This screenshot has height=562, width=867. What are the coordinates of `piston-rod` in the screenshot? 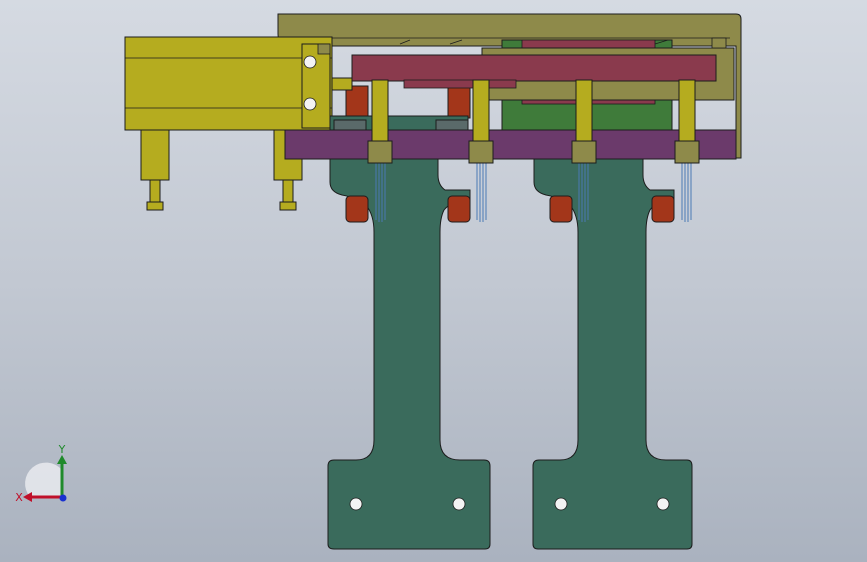 It's located at (342, 84).